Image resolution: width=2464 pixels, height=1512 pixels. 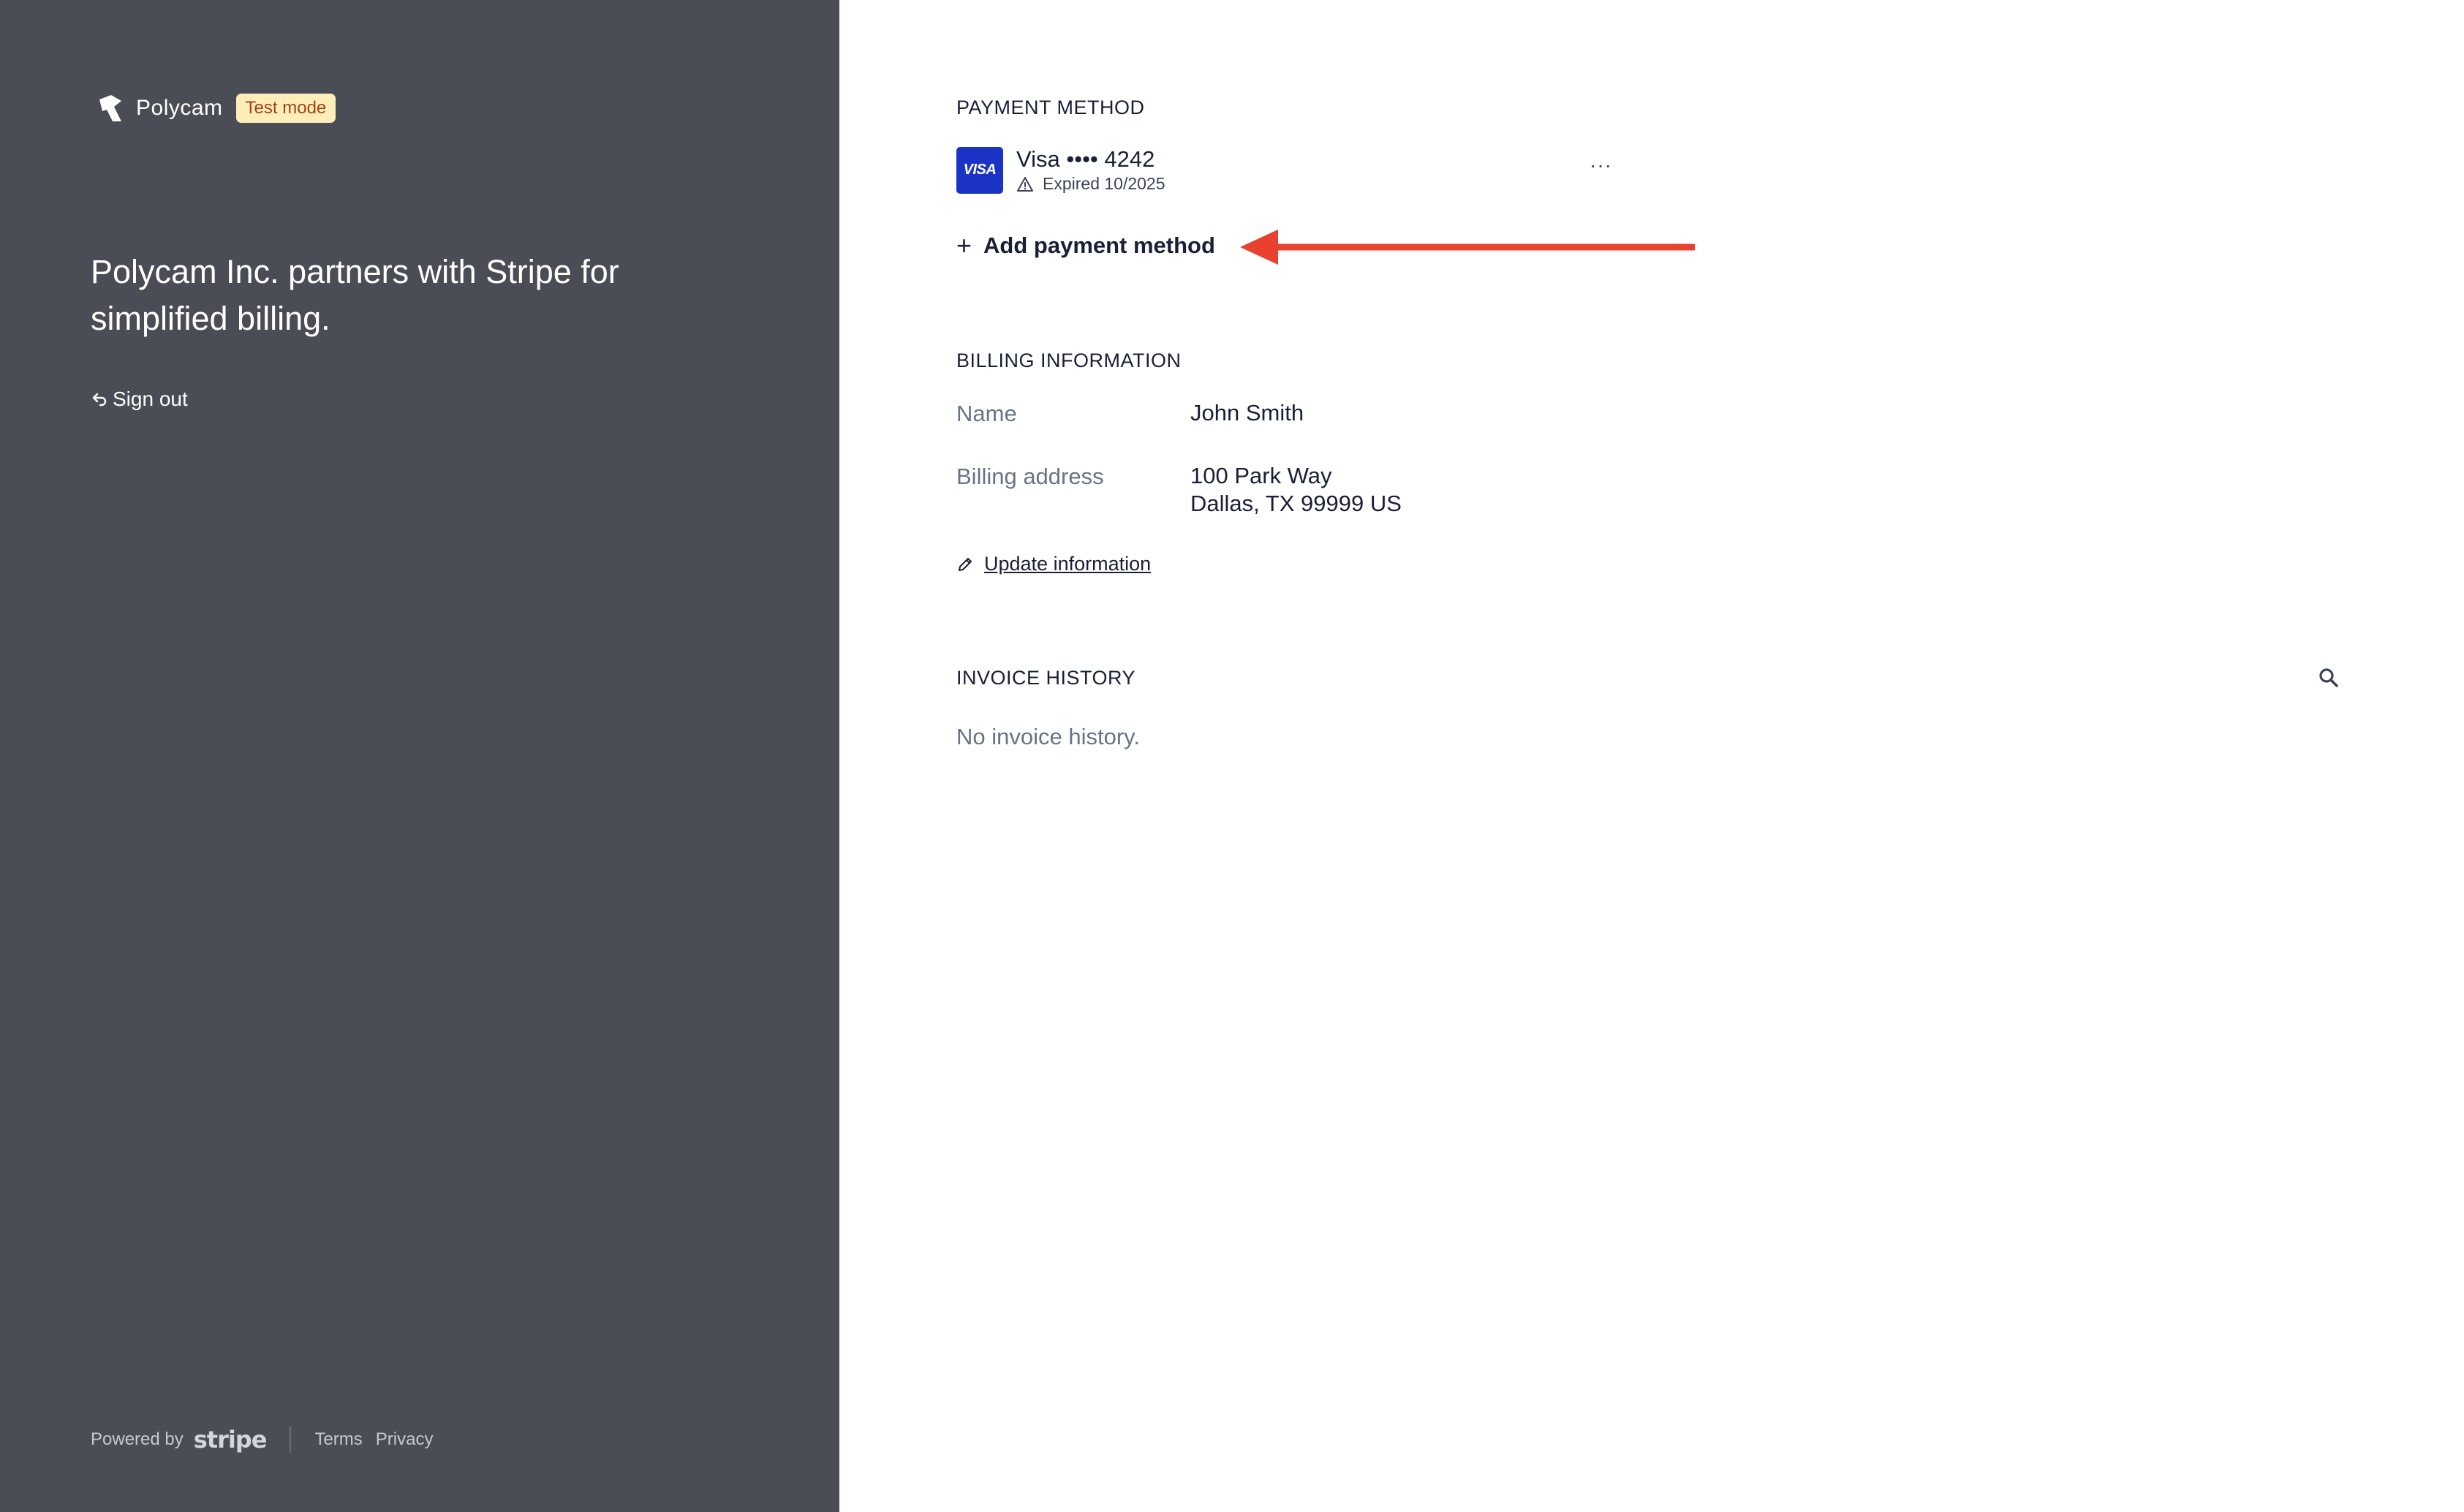 What do you see at coordinates (1068, 564) in the screenshot?
I see `update-information-label: Update information` at bounding box center [1068, 564].